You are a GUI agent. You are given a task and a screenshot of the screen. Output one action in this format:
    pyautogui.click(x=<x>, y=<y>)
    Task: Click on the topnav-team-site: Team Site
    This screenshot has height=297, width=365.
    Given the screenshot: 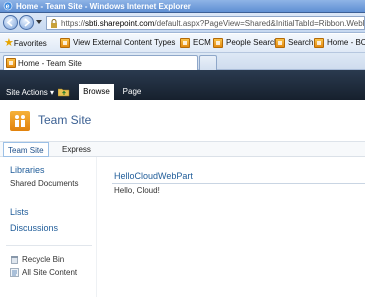 What is the action you would take?
    pyautogui.click(x=26, y=149)
    